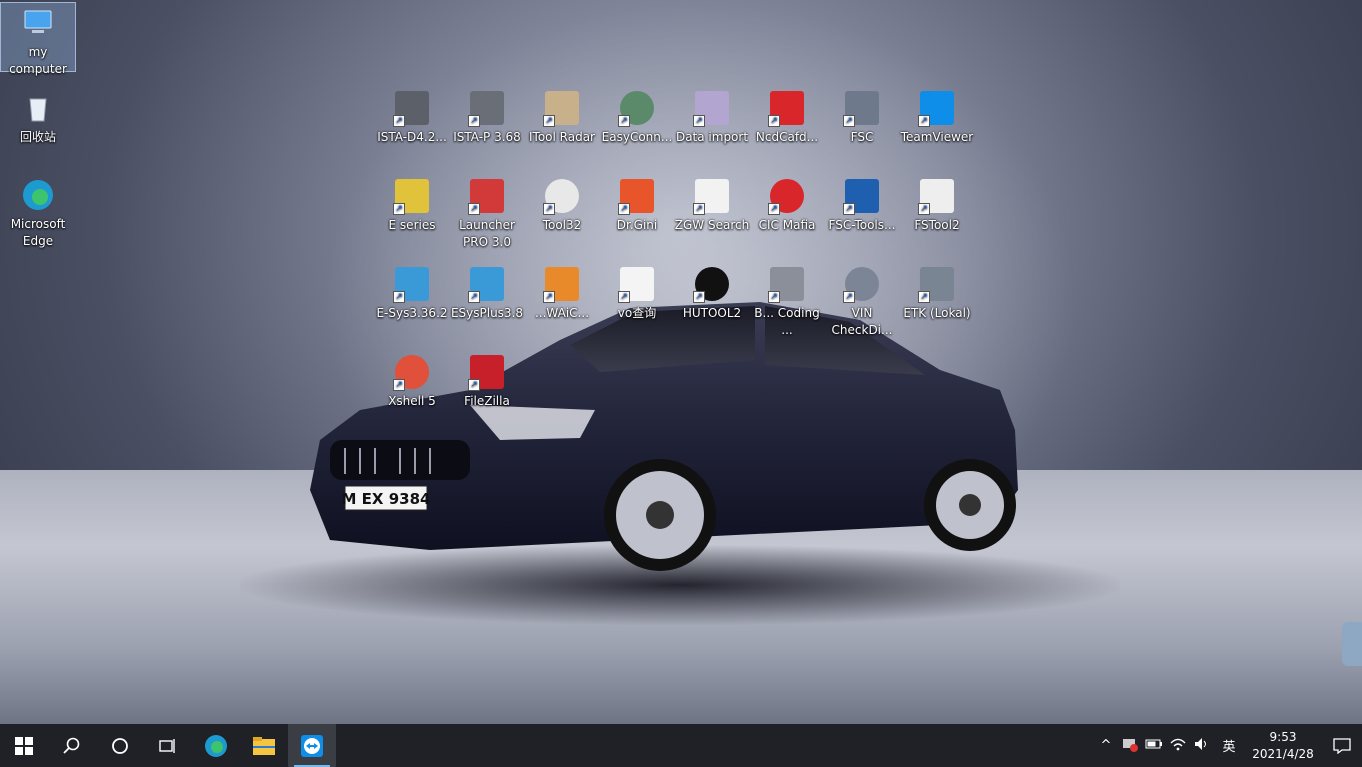 The height and width of the screenshot is (767, 1362). Describe the element at coordinates (38, 60) in the screenshot. I see `icon-label: my computer` at that location.